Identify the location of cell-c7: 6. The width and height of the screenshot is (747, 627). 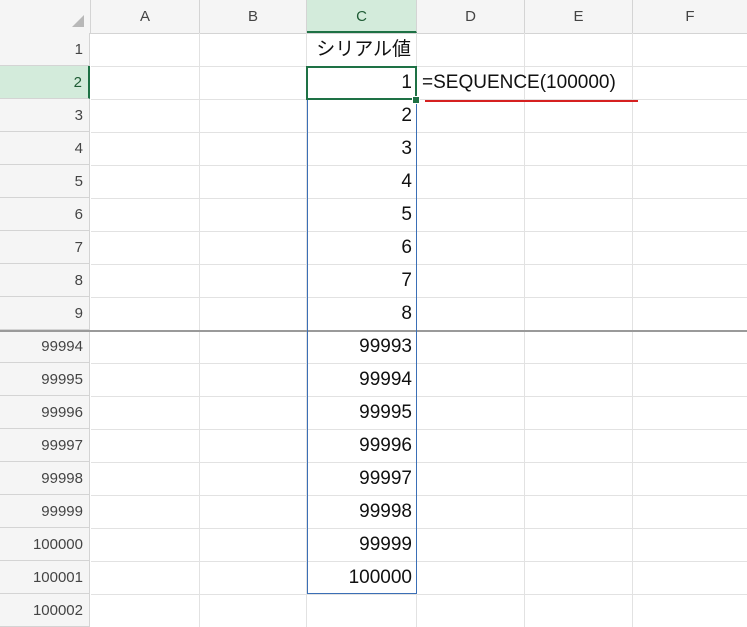
(362, 247).